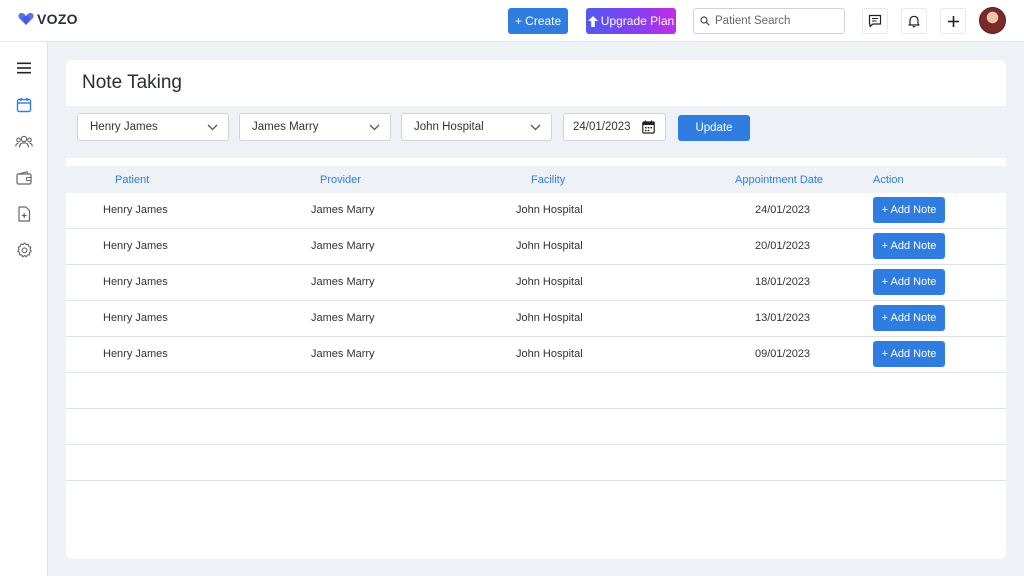 The width and height of the screenshot is (1024, 576). I want to click on sidebar-menu-toggle, so click(24, 68).